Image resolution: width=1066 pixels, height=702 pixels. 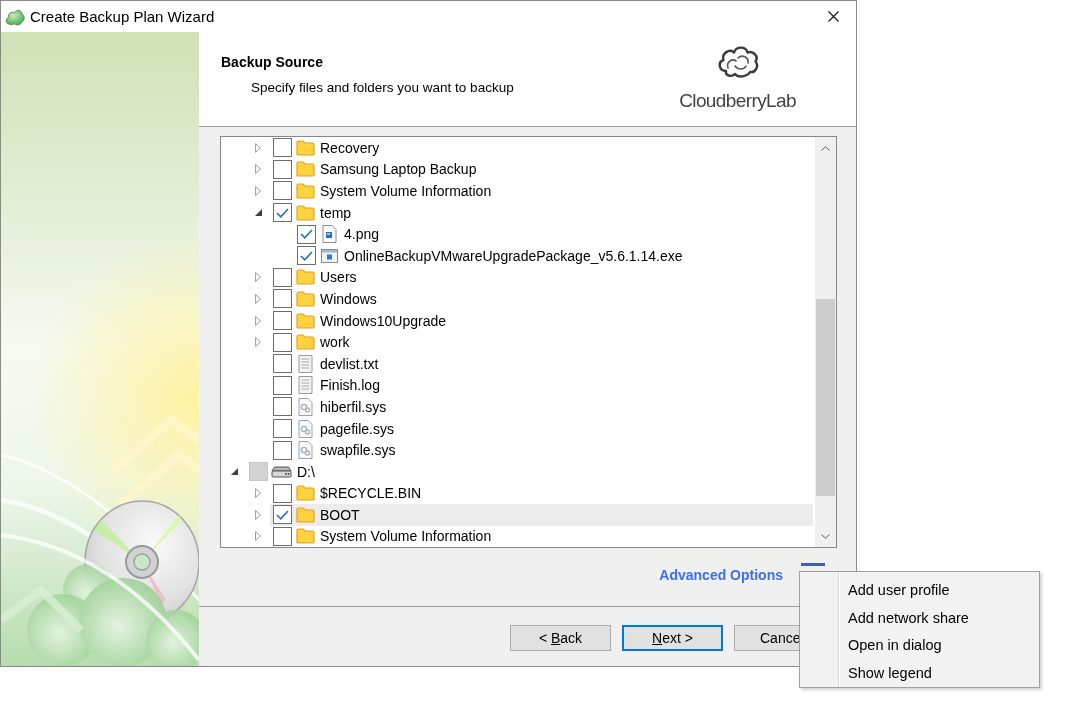 What do you see at coordinates (371, 493) in the screenshot?
I see `tree-item-label: $RECYCLE.BIN` at bounding box center [371, 493].